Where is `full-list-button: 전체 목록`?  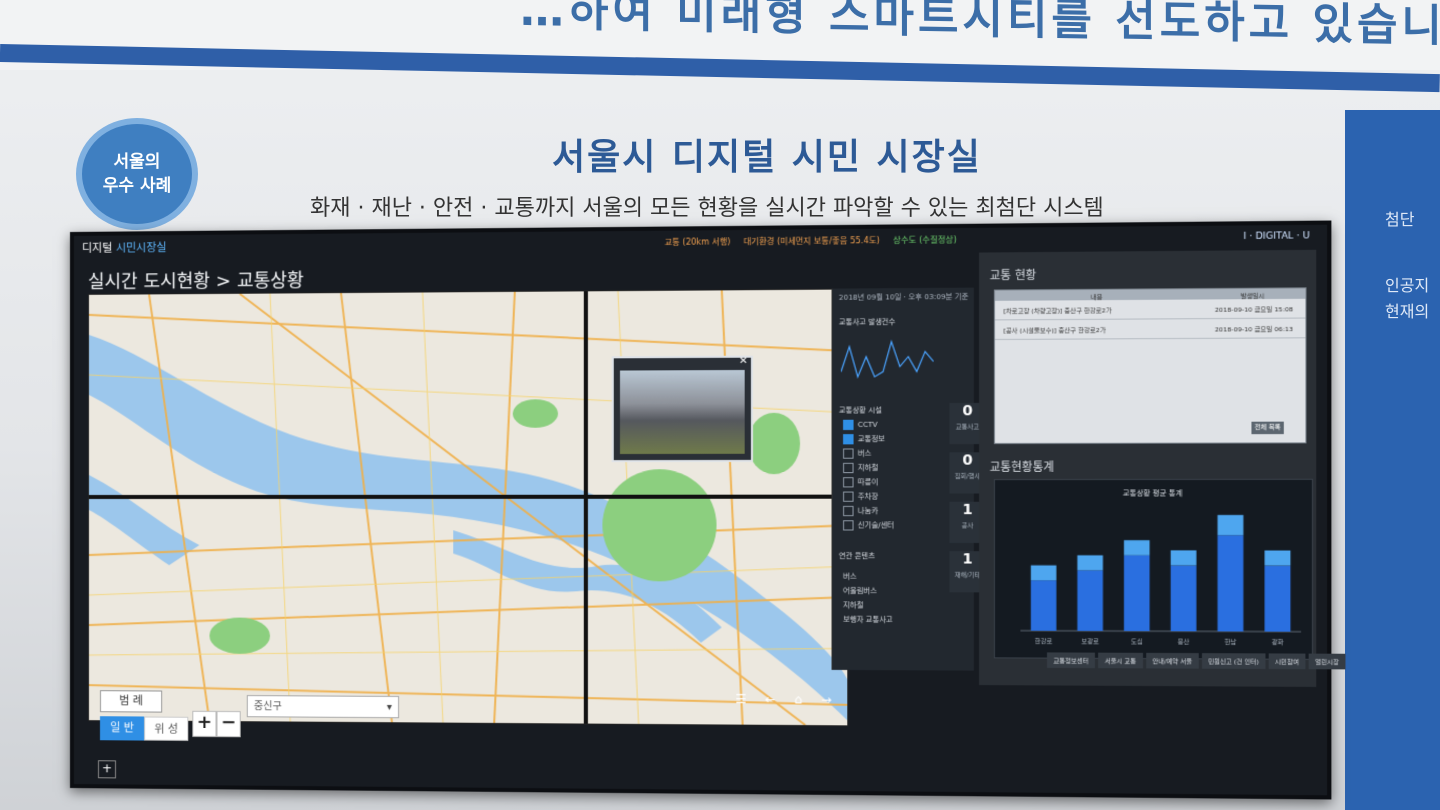
full-list-button: 전체 목록 is located at coordinates (1267, 428).